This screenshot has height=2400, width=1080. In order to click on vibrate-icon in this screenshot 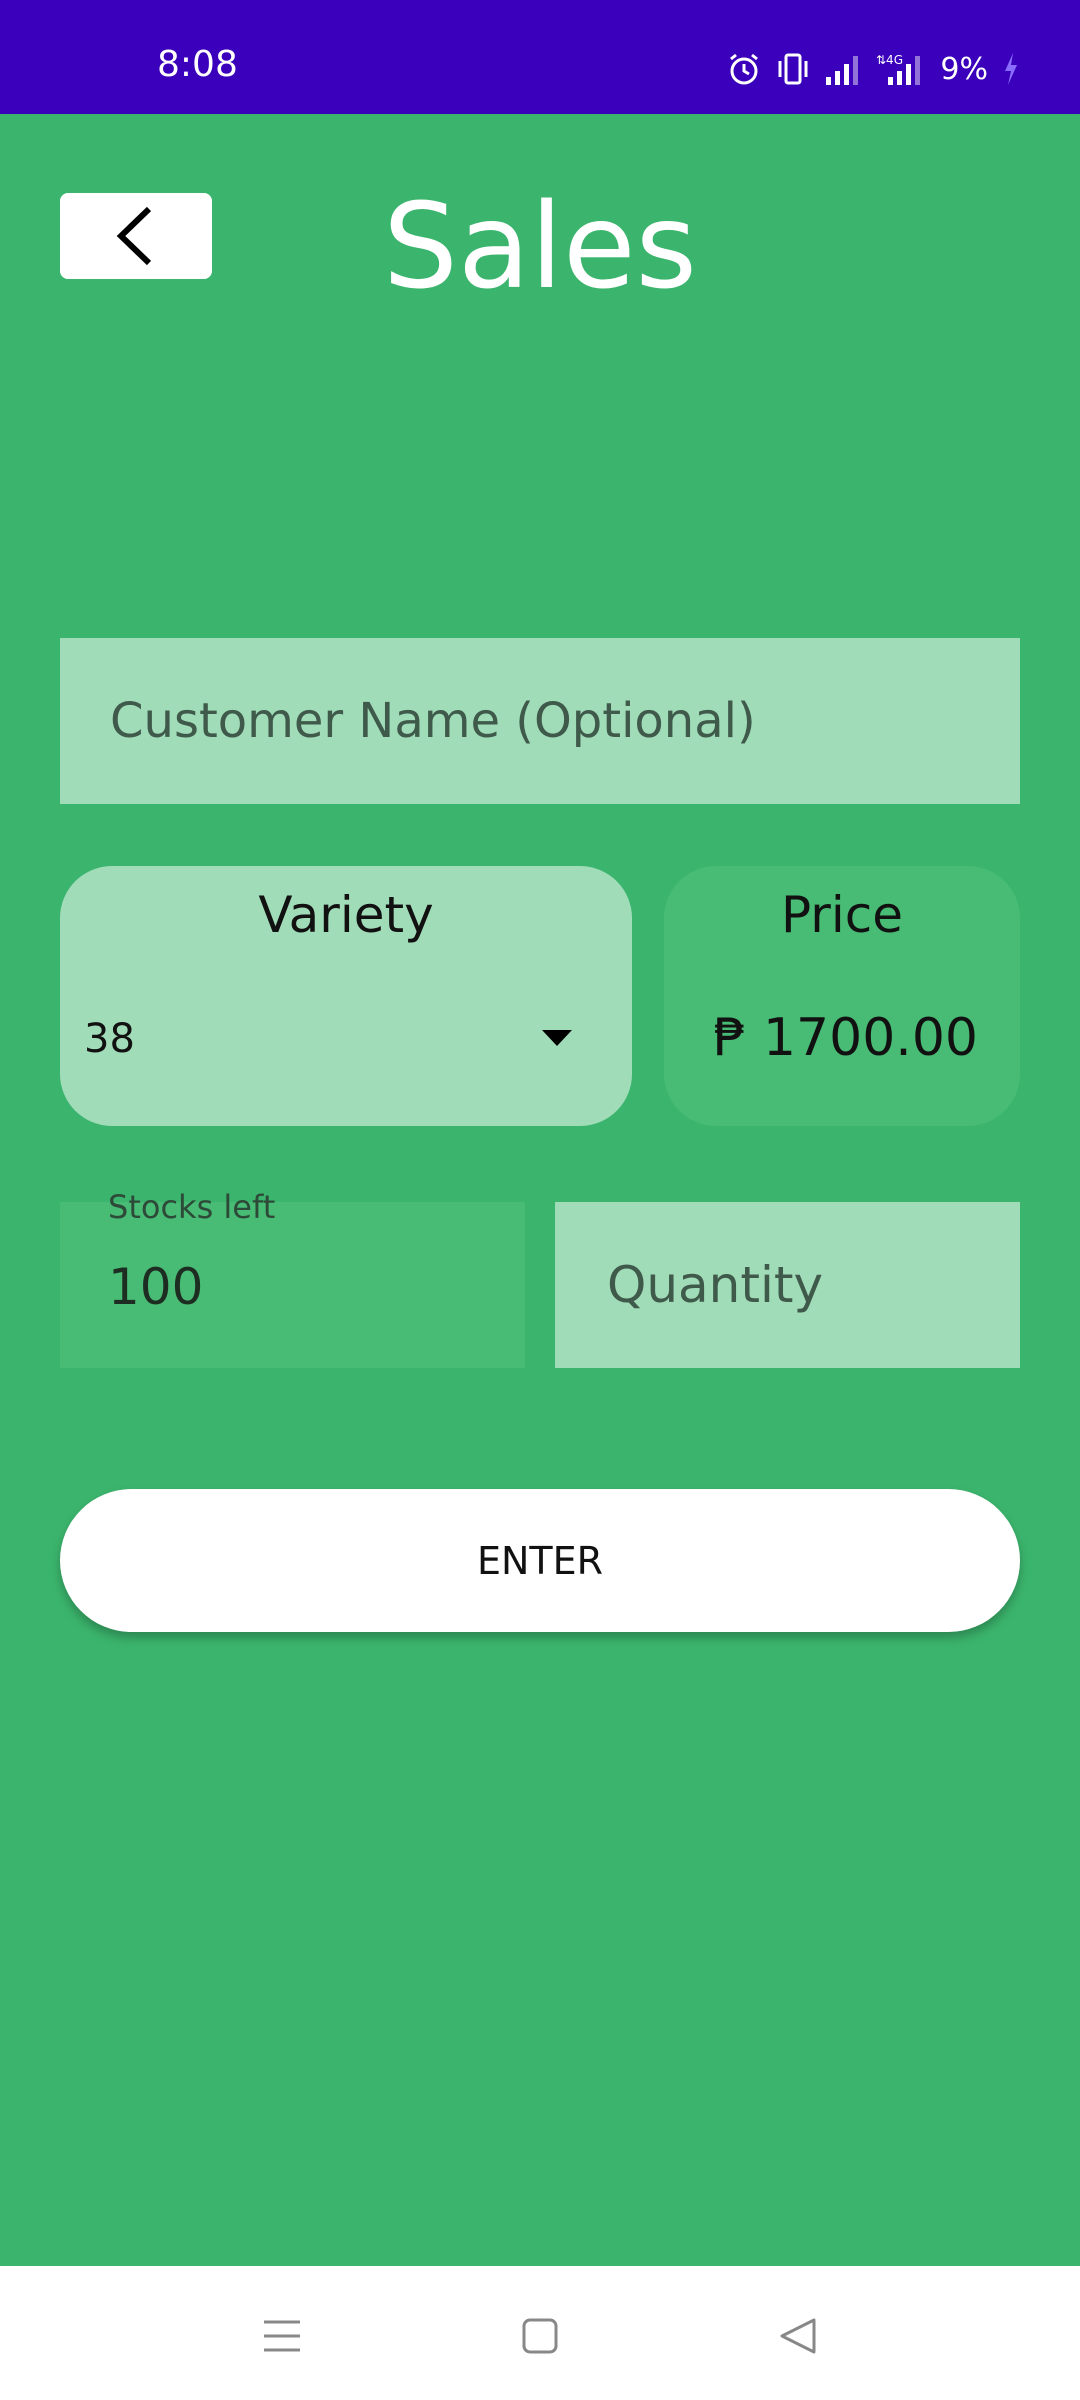, I will do `click(793, 69)`.